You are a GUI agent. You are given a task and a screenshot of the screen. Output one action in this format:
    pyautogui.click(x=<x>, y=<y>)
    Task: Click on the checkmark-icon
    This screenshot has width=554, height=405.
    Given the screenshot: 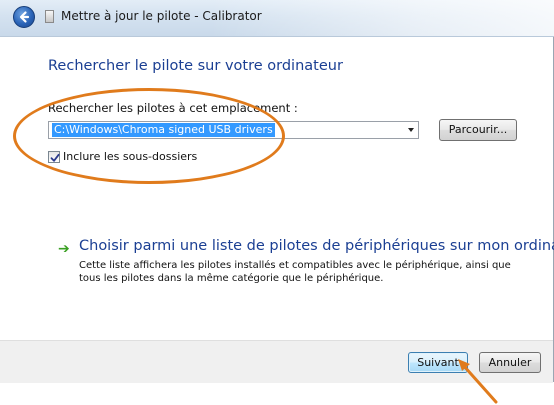 What is the action you would take?
    pyautogui.click(x=55, y=157)
    